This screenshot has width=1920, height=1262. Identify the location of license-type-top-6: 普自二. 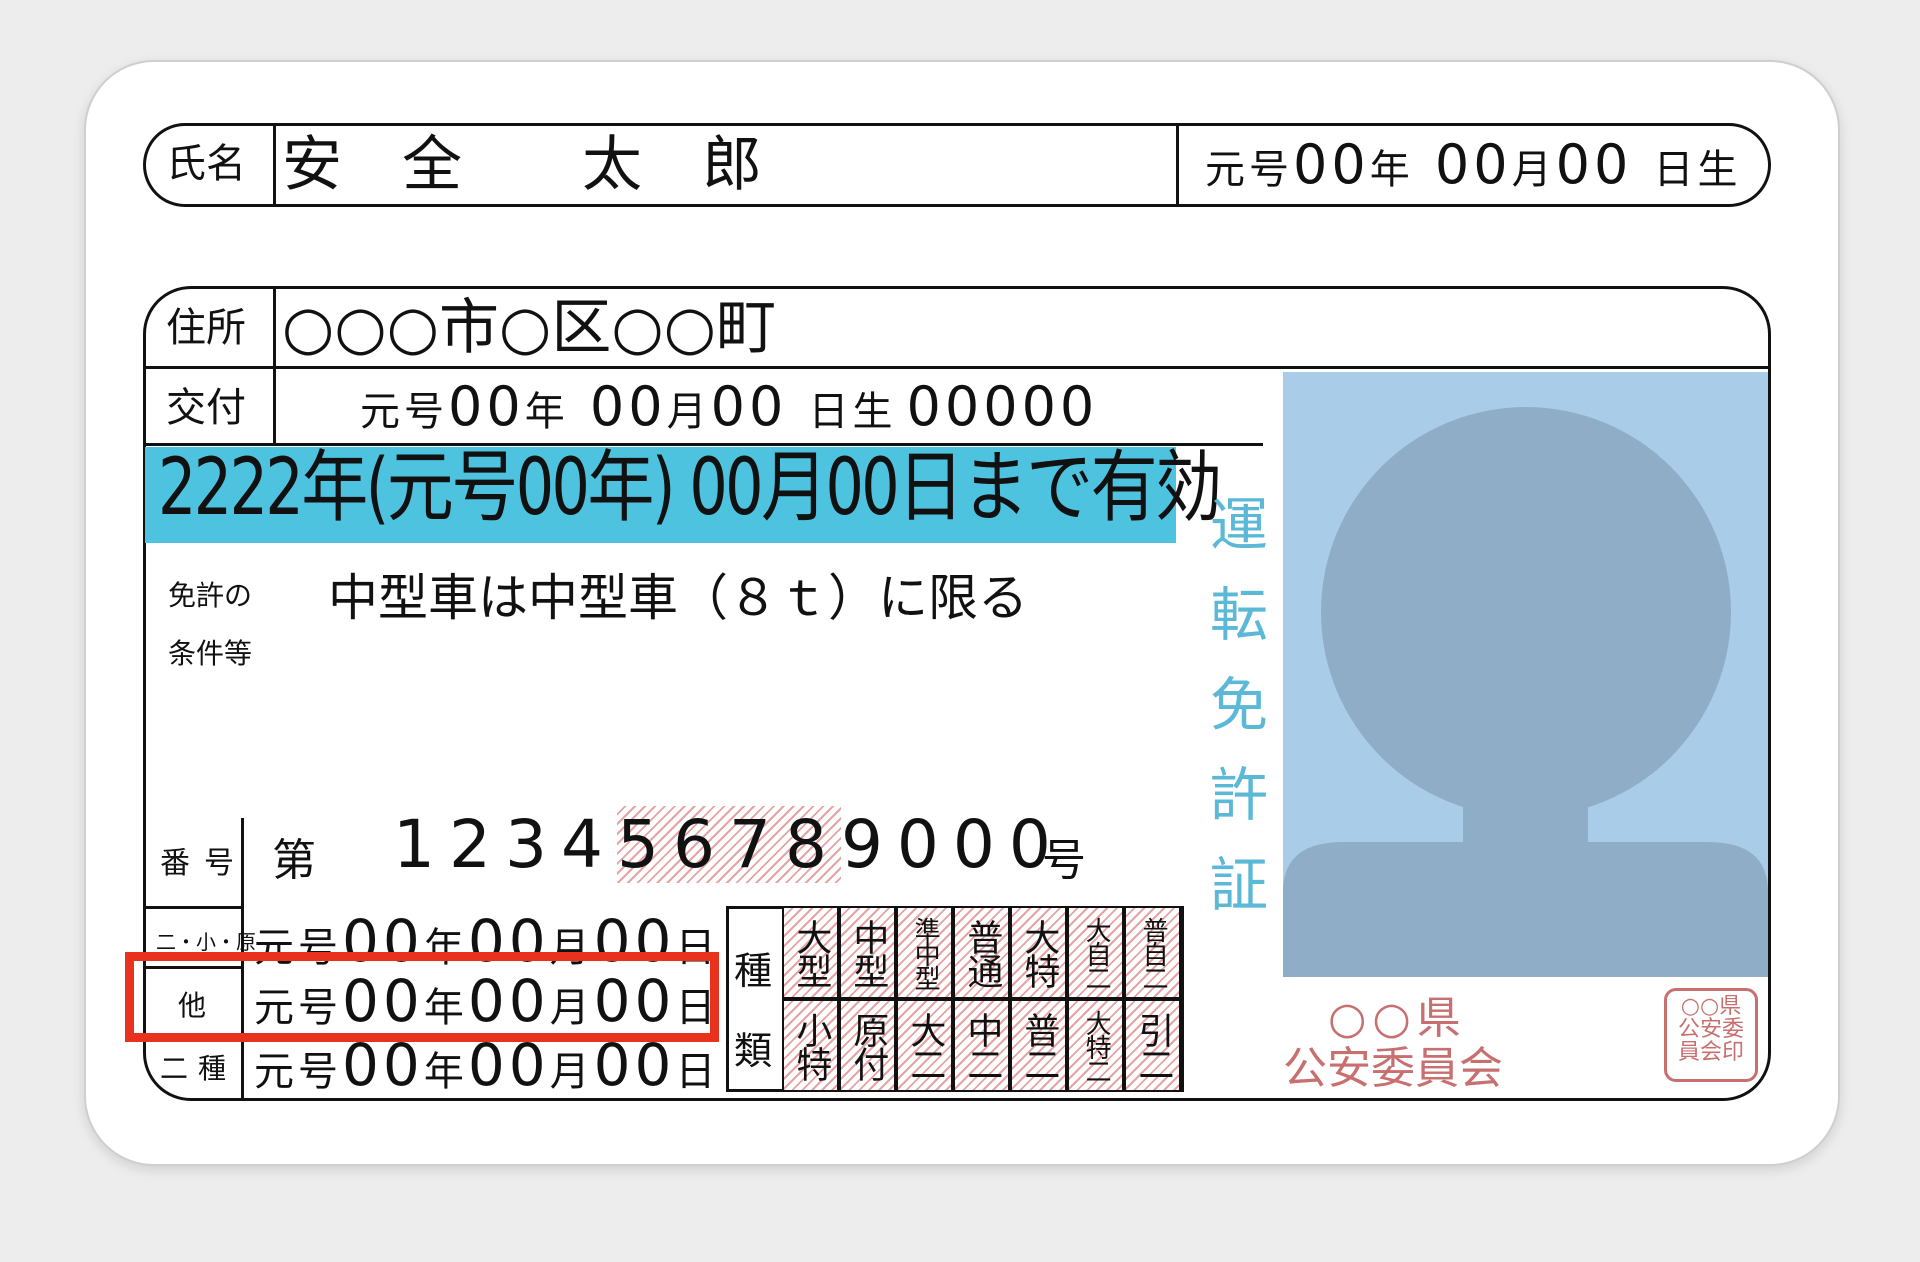
(1152, 952).